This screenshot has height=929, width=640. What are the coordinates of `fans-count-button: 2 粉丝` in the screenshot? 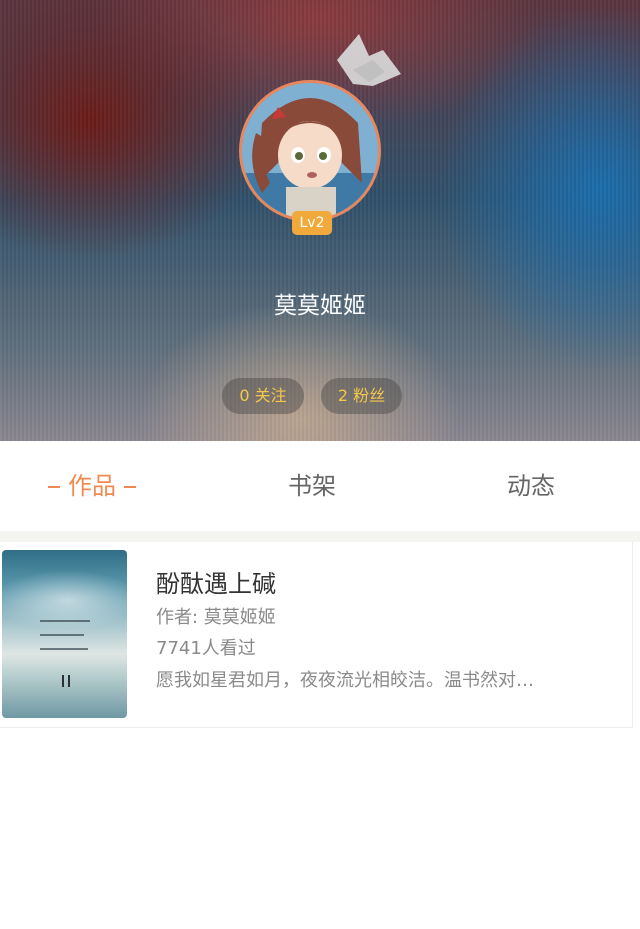 It's located at (361, 396).